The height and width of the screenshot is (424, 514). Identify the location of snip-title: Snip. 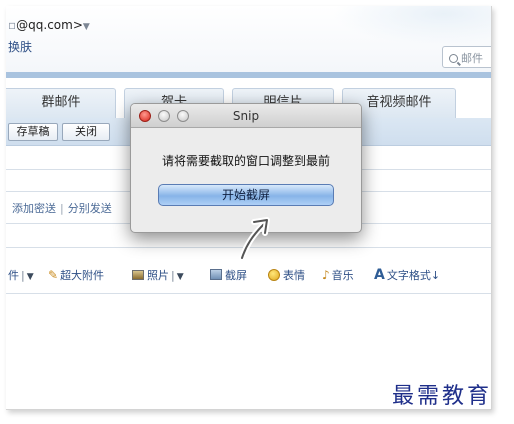
(246, 116).